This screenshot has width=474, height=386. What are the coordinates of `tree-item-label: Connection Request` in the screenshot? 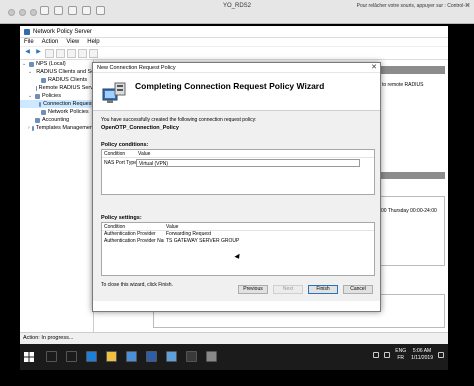 It's located at (68, 104).